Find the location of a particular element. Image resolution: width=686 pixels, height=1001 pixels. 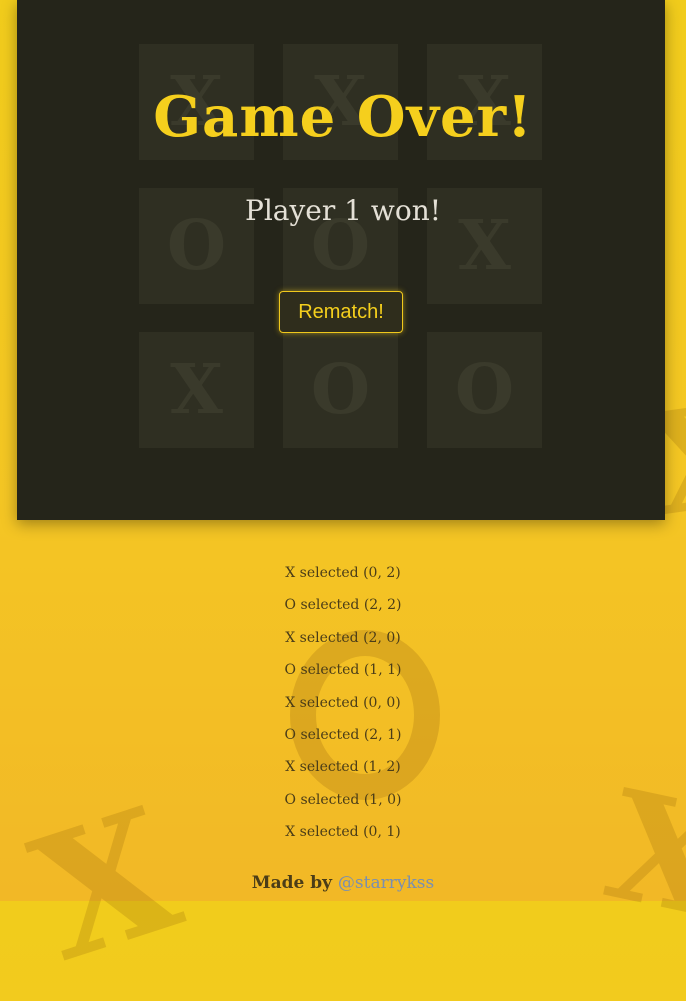

game-result-text: Player 1 won! is located at coordinates (343, 210).